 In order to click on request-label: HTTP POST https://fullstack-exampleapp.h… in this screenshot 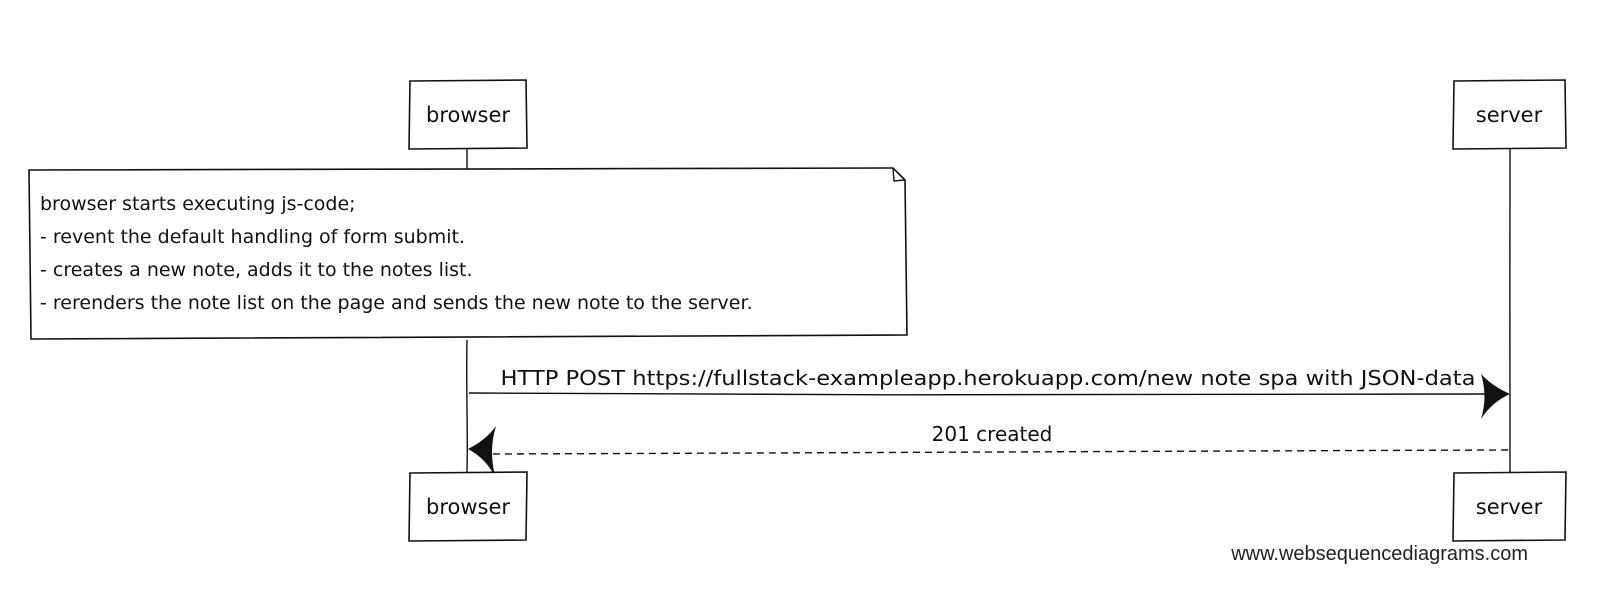, I will do `click(988, 378)`.